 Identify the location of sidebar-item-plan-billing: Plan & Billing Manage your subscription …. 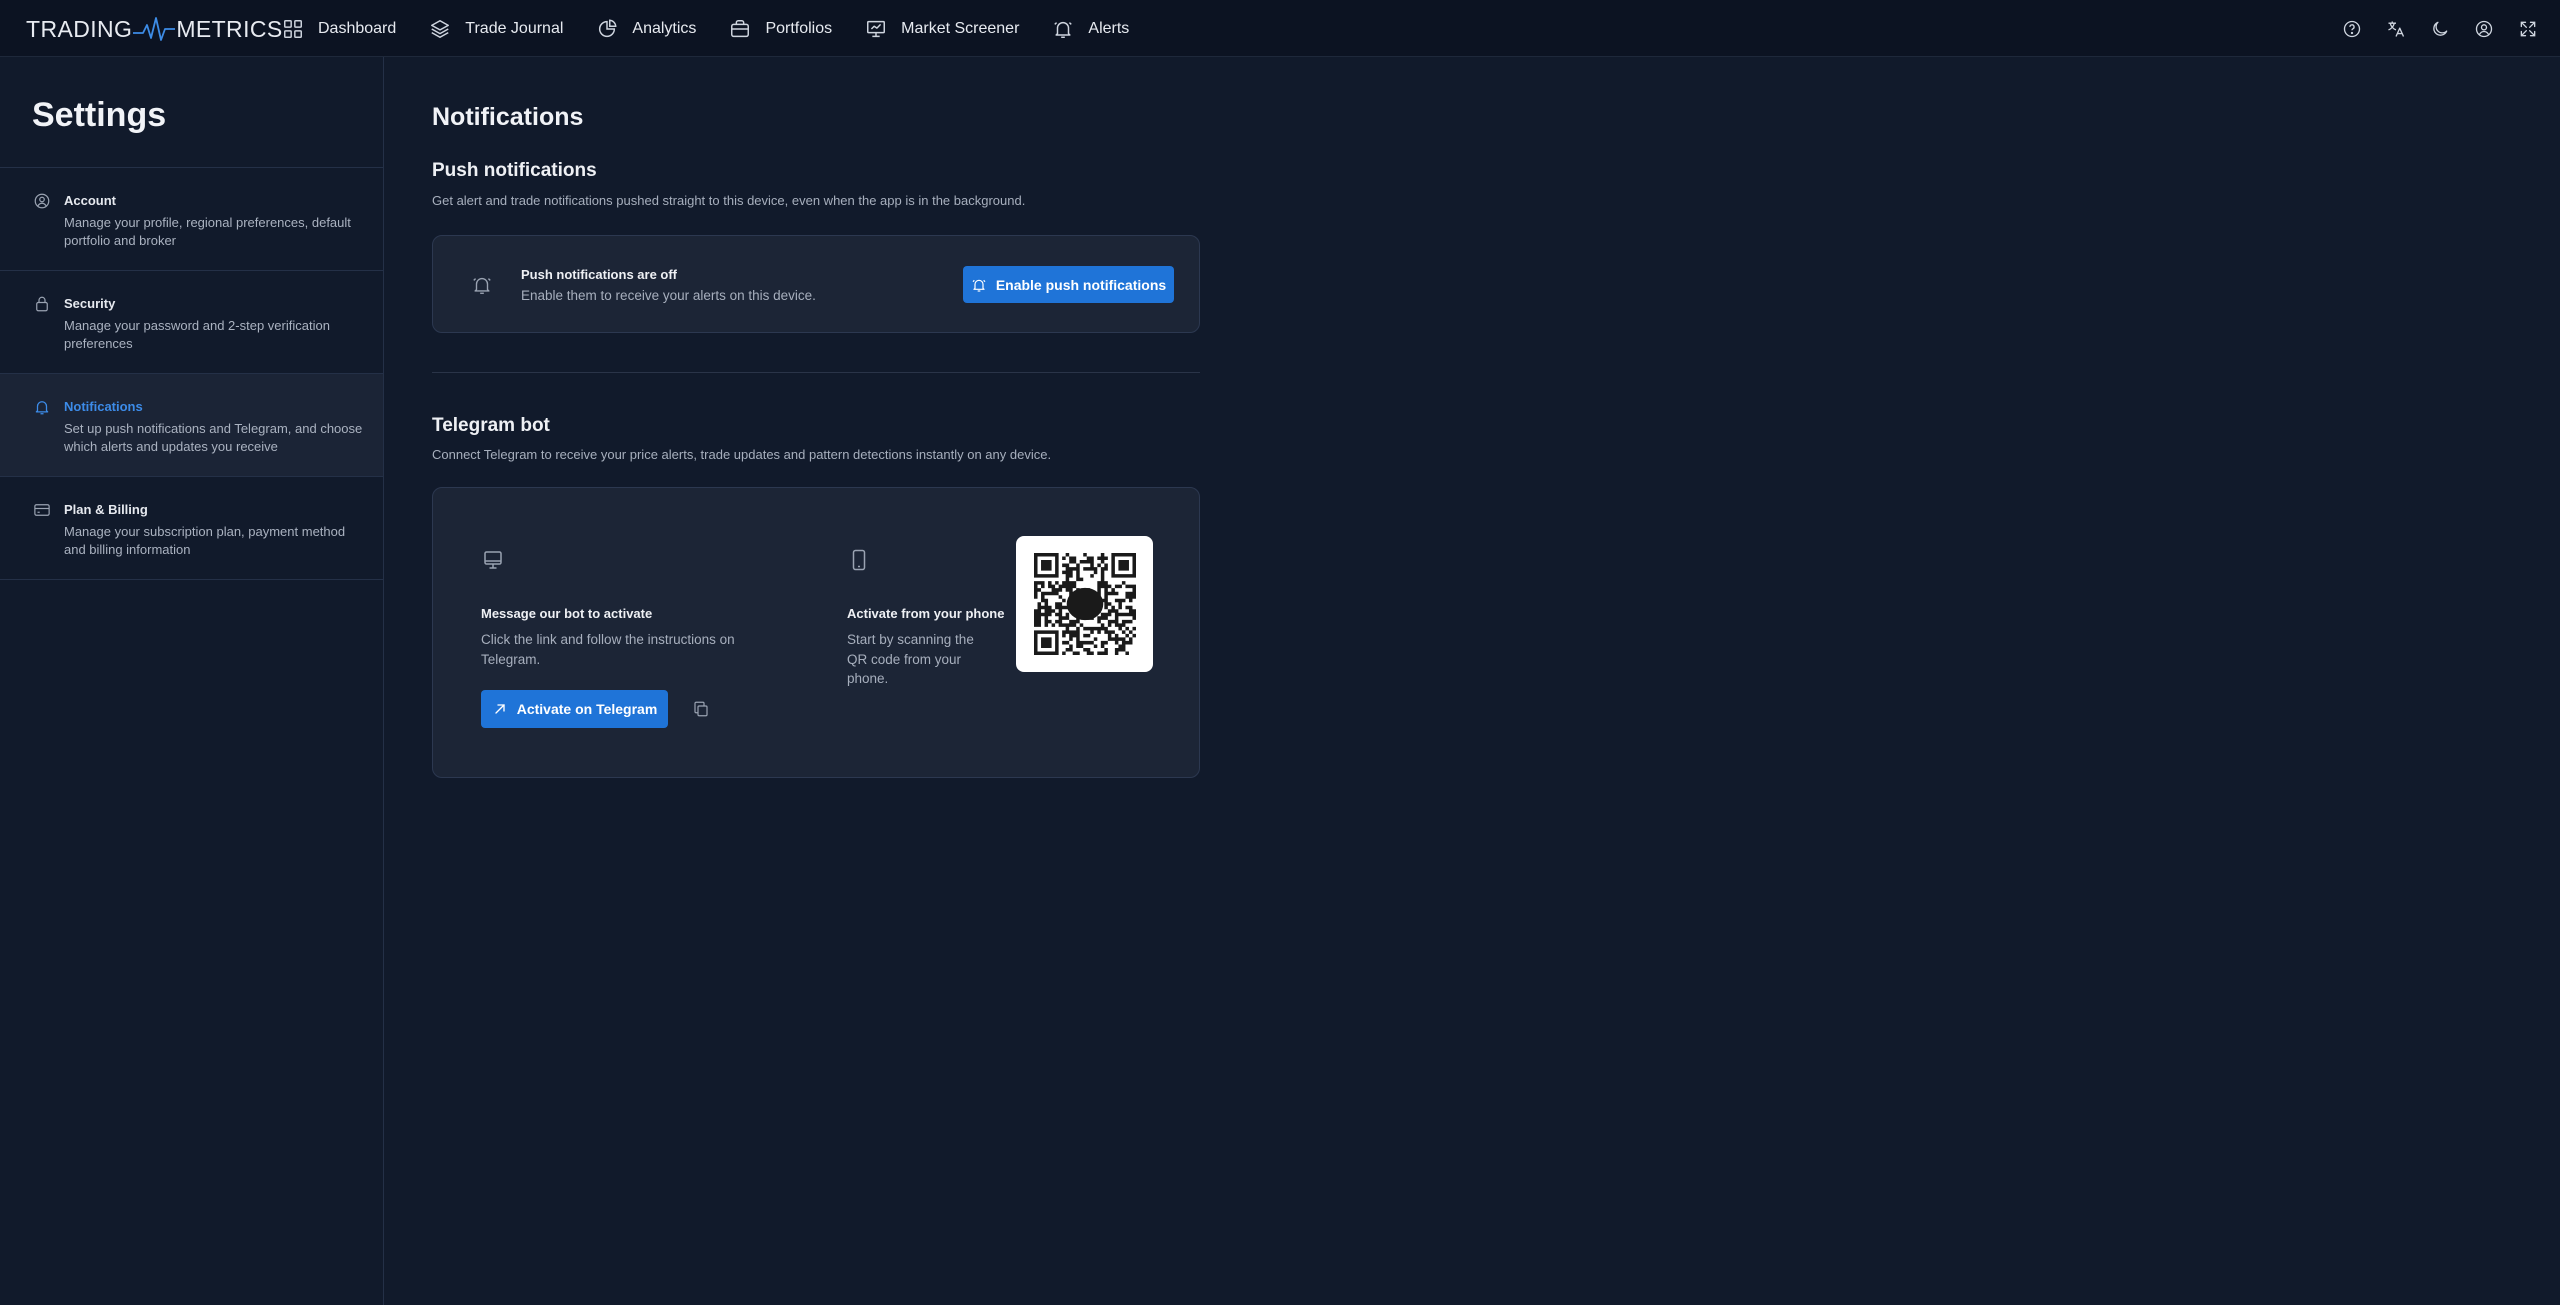
(191, 528).